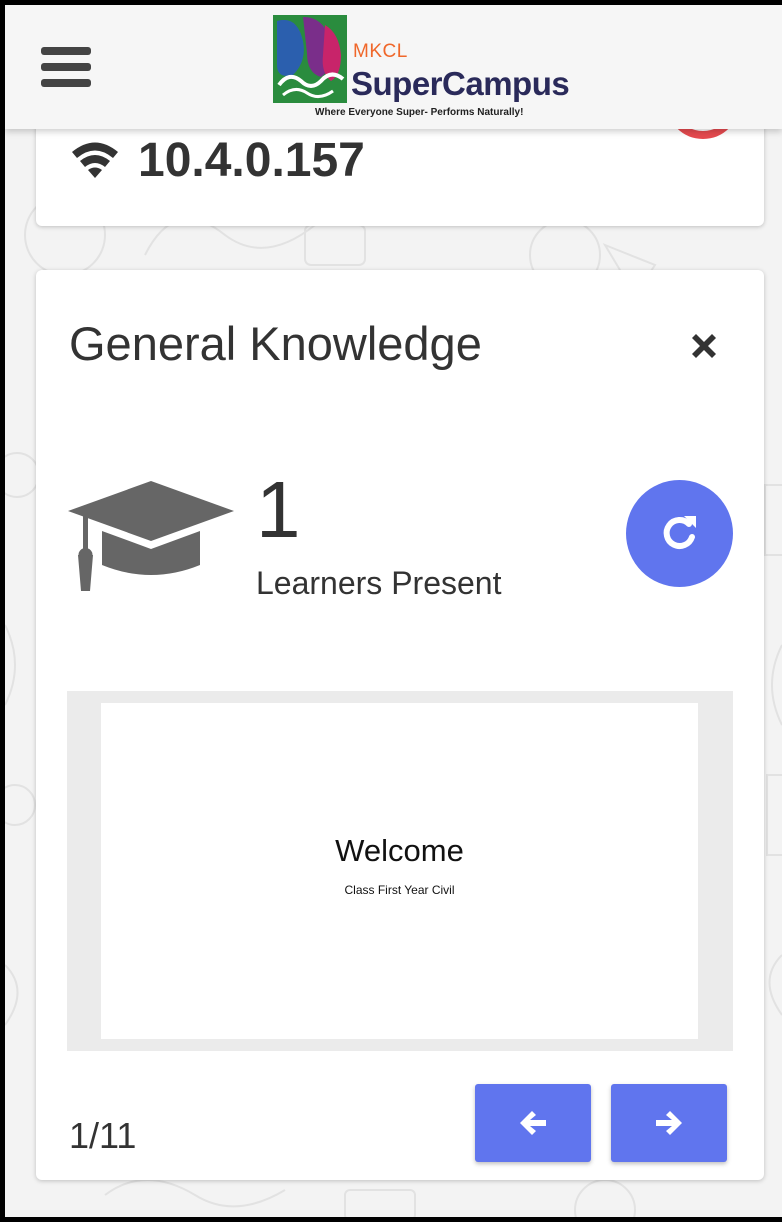 The height and width of the screenshot is (1222, 782). I want to click on graduation-cap-icon, so click(151, 536).